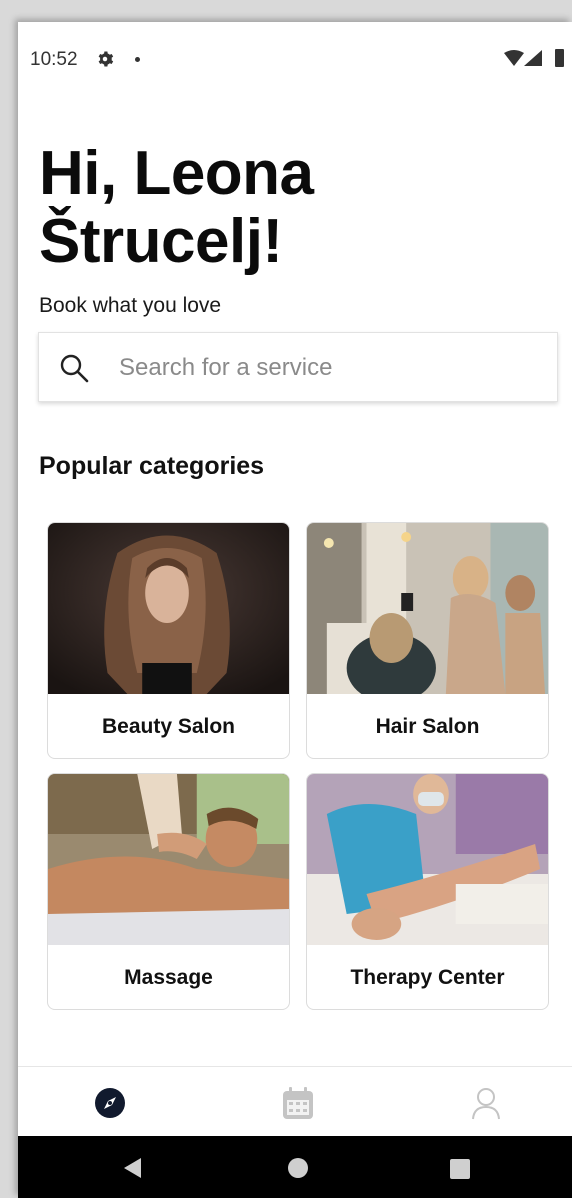 The height and width of the screenshot is (1198, 572). I want to click on massage-image, so click(168, 859).